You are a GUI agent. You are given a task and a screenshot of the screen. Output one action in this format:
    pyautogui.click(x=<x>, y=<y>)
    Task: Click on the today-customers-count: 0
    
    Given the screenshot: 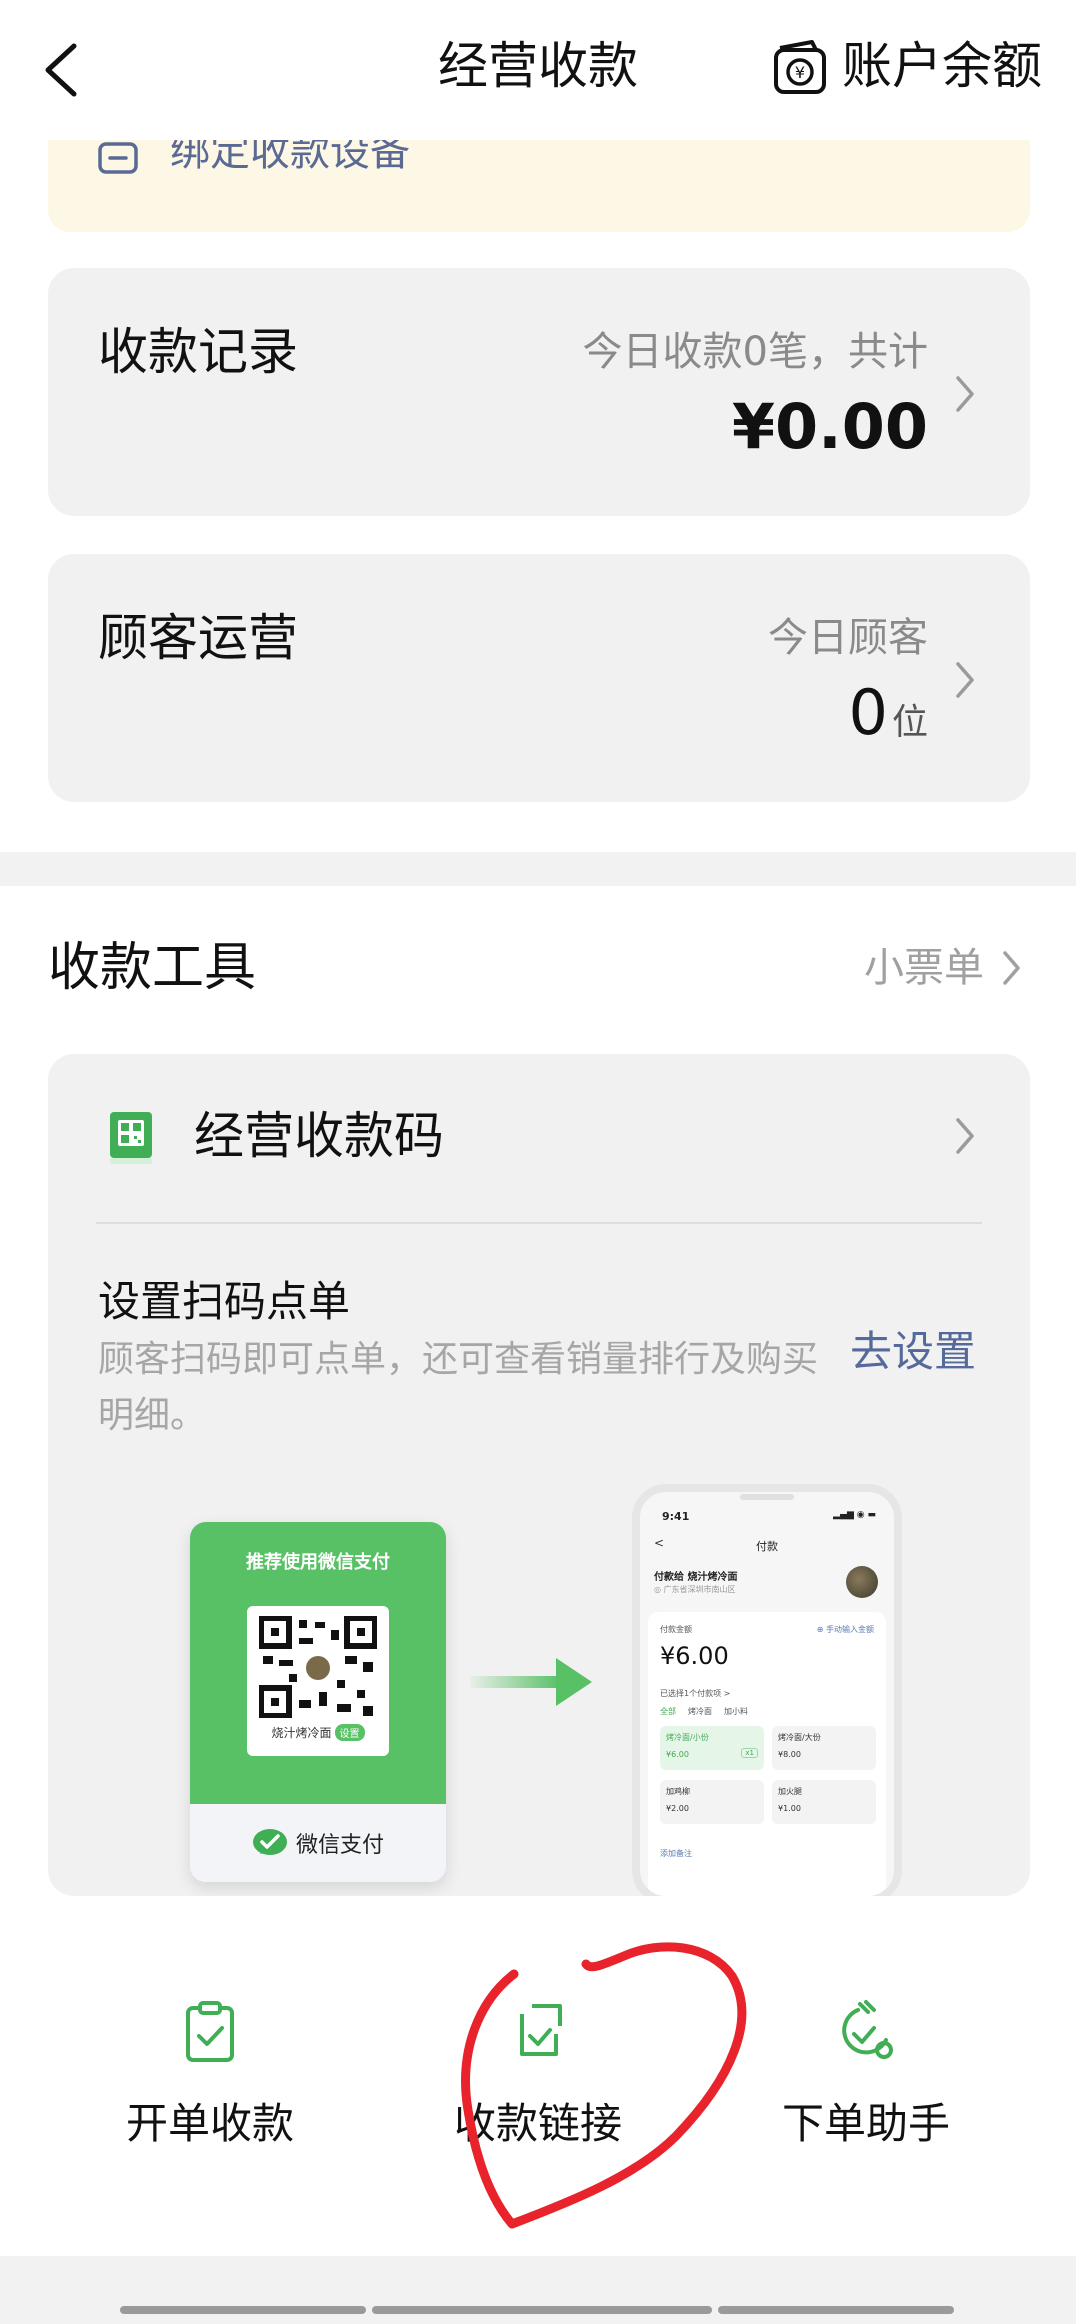 What is the action you would take?
    pyautogui.click(x=868, y=712)
    